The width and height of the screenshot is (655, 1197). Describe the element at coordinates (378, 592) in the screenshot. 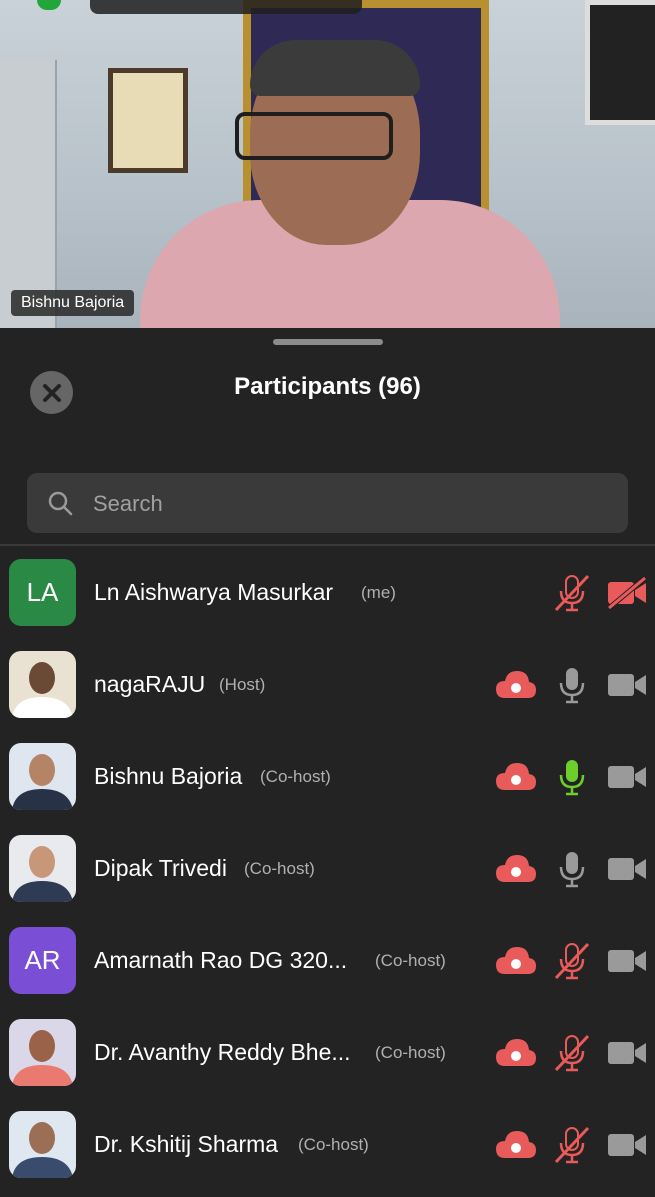

I see `participant-role: (me)` at that location.